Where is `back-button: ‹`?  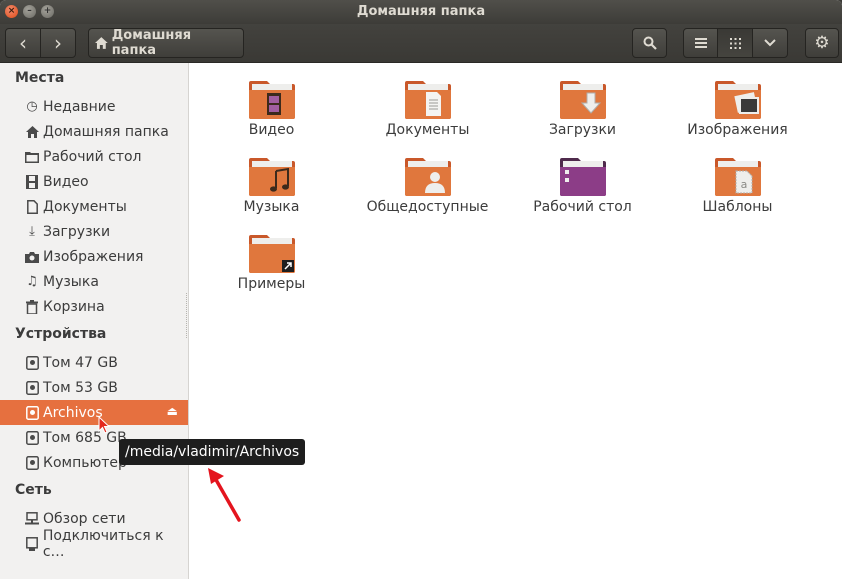
back-button: ‹ is located at coordinates (23, 43).